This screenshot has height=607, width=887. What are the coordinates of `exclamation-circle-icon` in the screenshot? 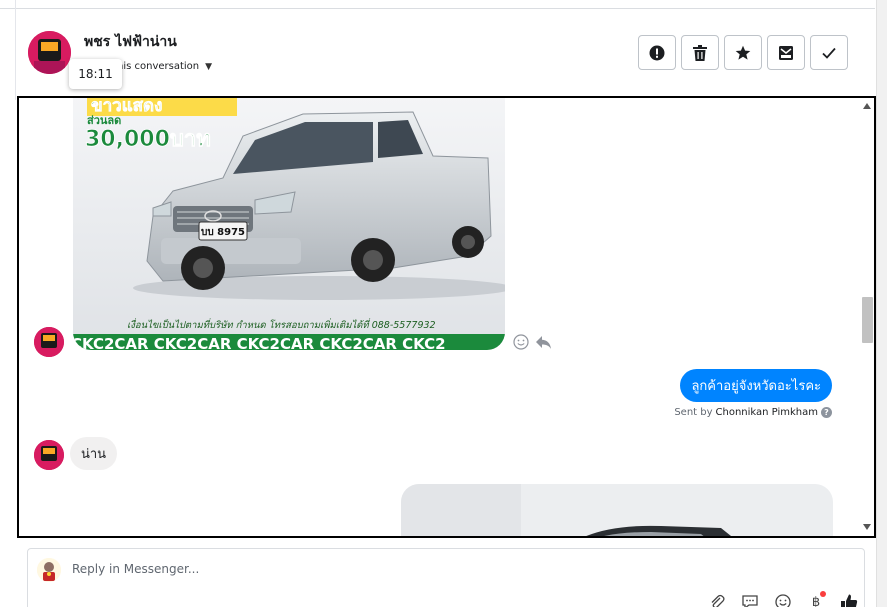 It's located at (657, 52).